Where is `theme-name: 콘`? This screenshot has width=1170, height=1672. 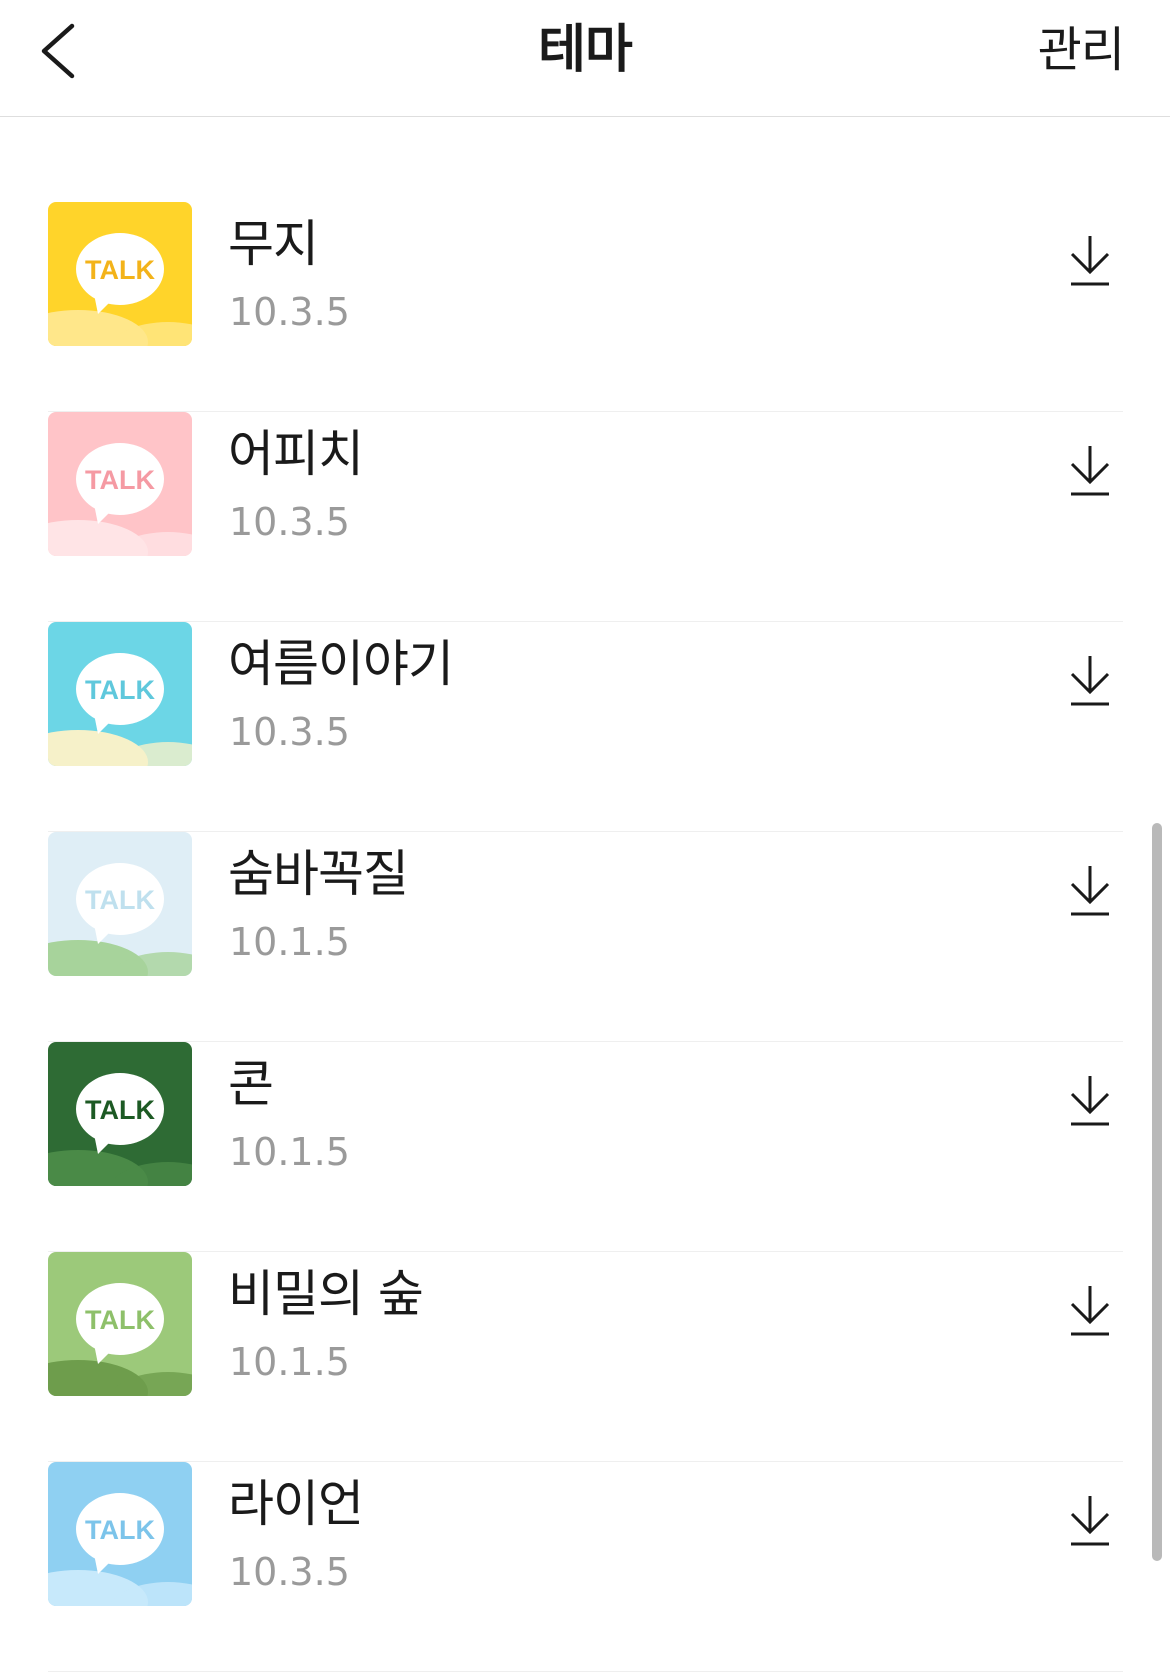
theme-name: 콘 is located at coordinates (251, 1084).